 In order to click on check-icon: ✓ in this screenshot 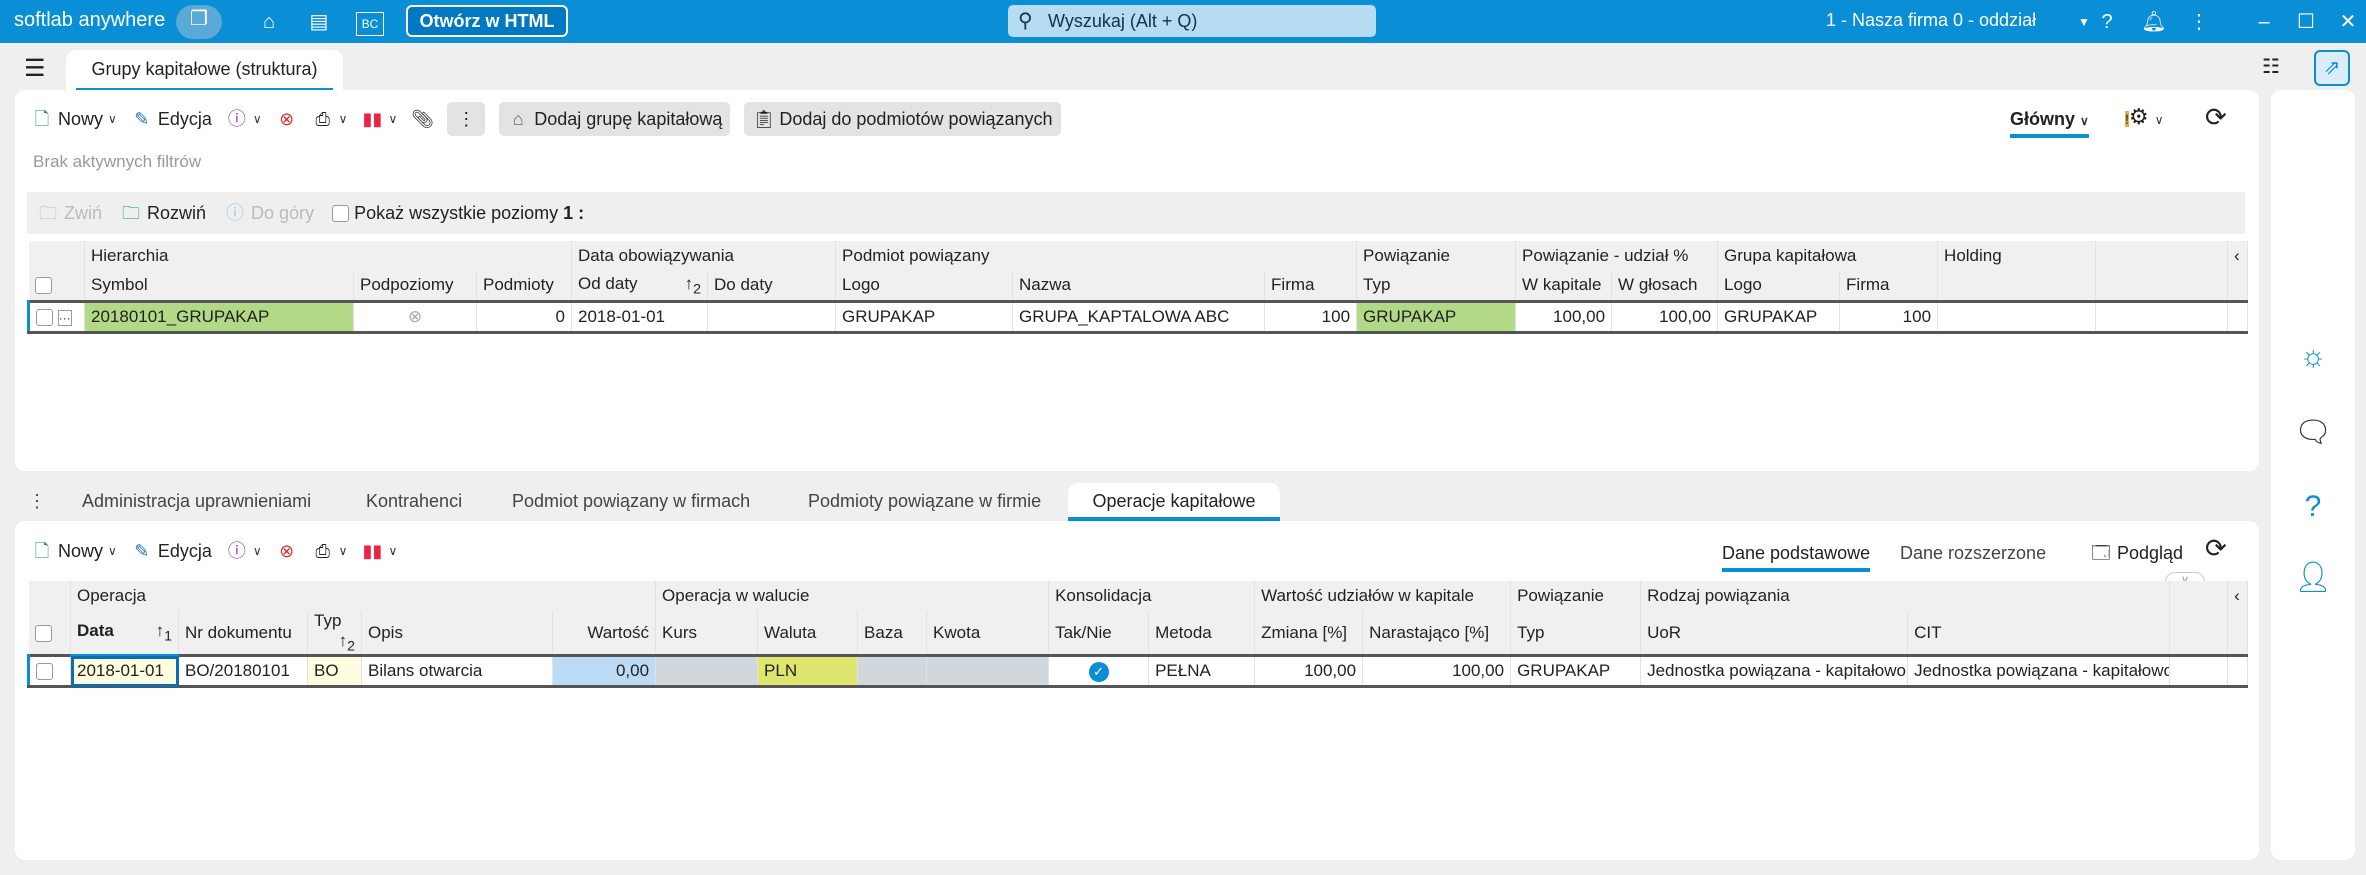, I will do `click(1098, 671)`.